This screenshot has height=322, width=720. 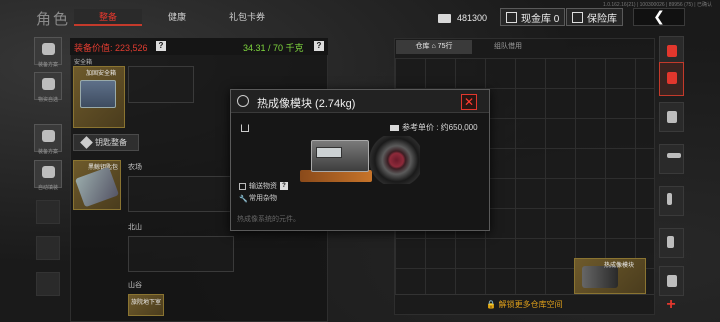 What do you see at coordinates (508, 47) in the screenshot?
I see `tab-team-borrow: 组队借用` at bounding box center [508, 47].